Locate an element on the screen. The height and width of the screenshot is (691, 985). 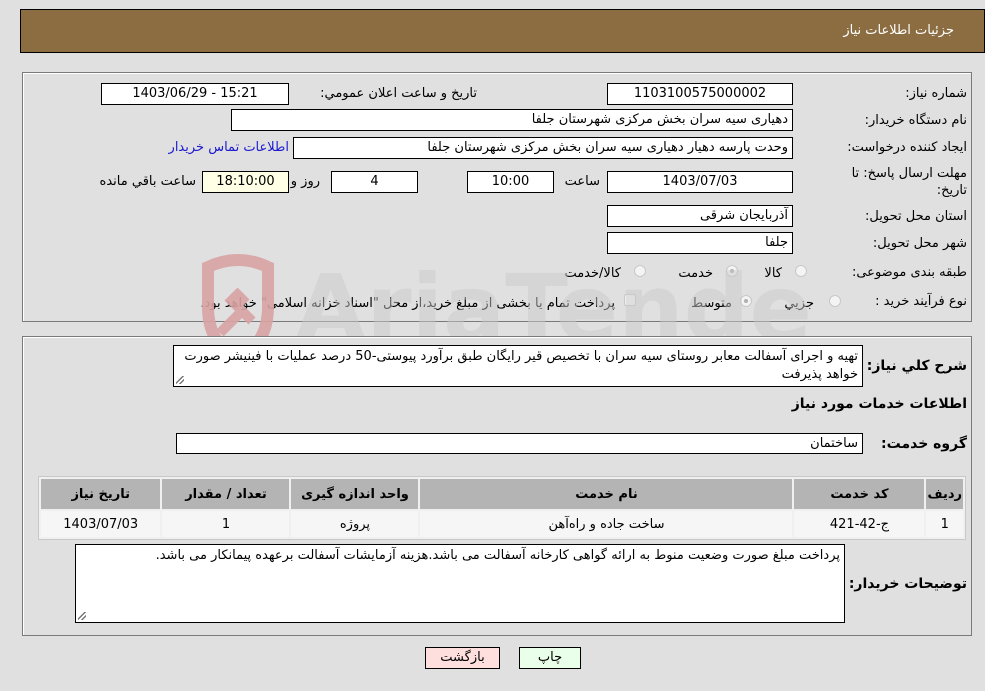
announce-datetime-label: تاریخ و ساعت اعلان عمومي: is located at coordinates (398, 93).